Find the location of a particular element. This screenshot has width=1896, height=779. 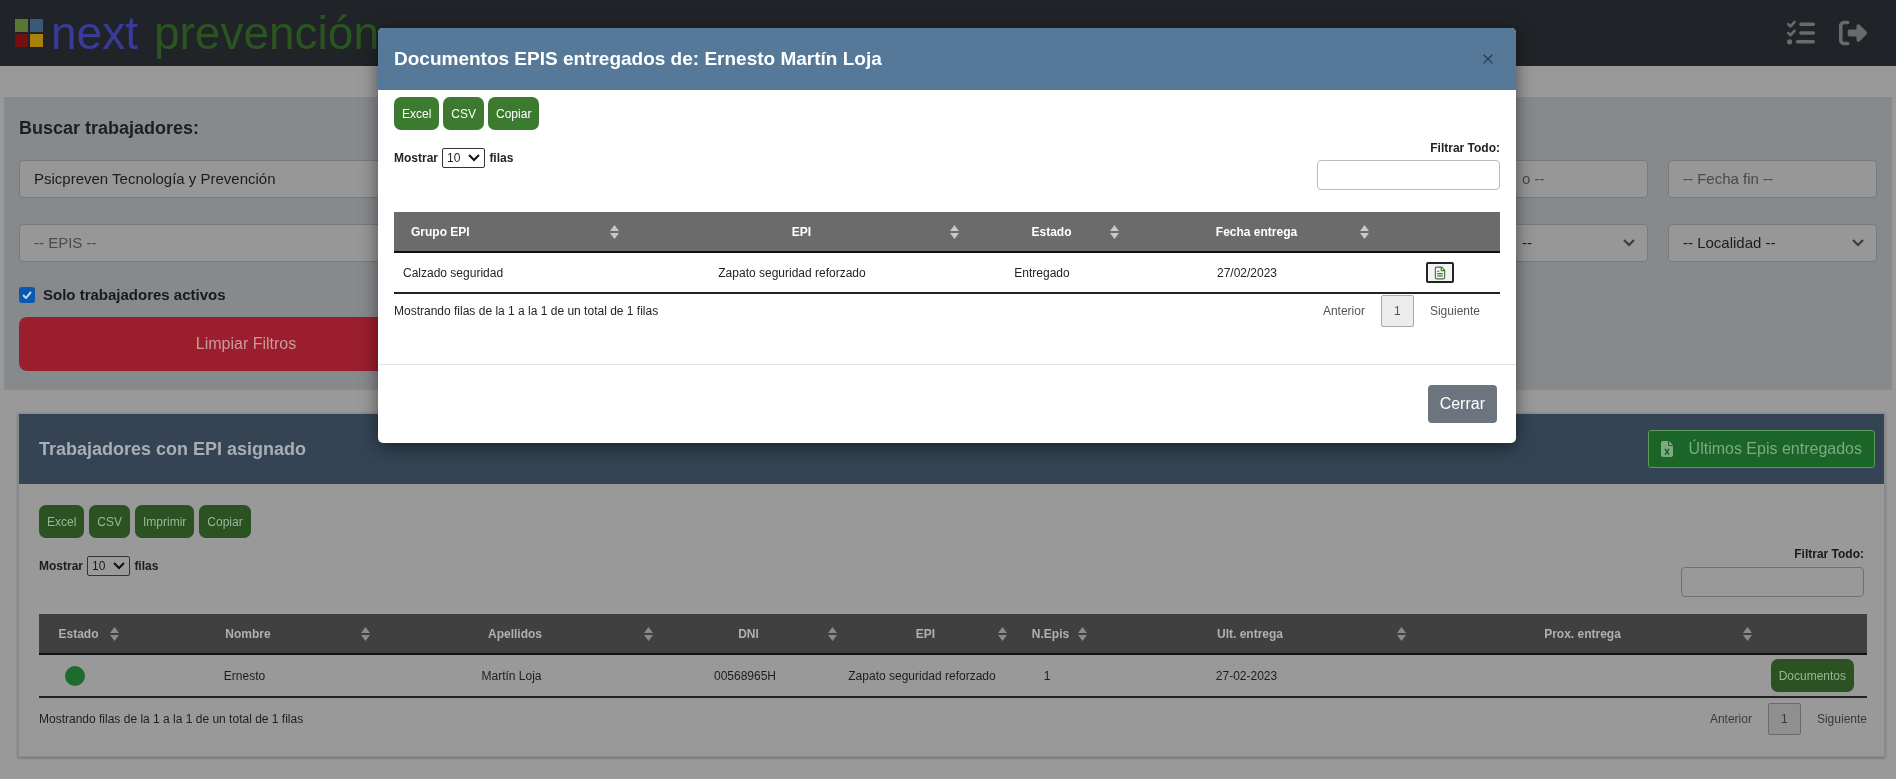

column-header: Fecha entrega is located at coordinates (1261, 232).